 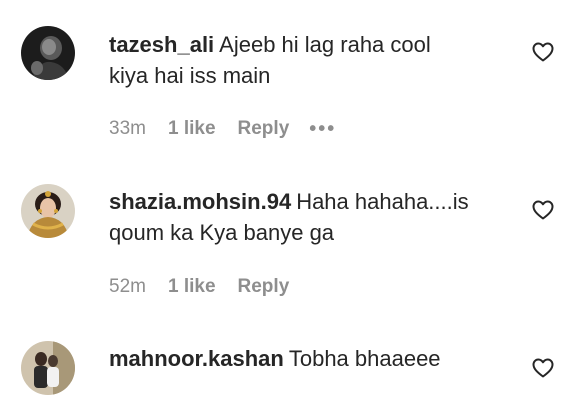 I want to click on comment-text: Ajeeb hi lag raha cool, so click(x=325, y=44).